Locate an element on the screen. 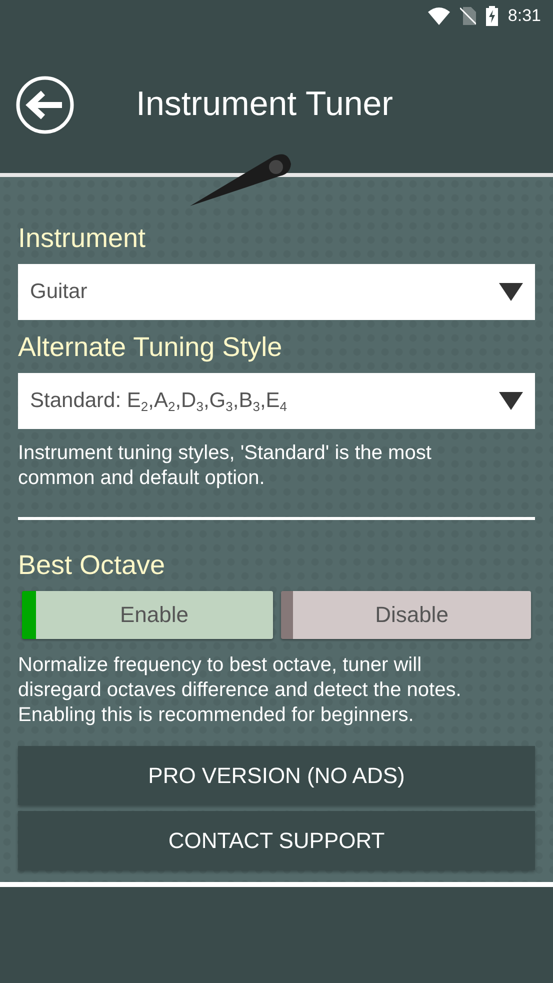  status-time: 8:31 is located at coordinates (524, 16).